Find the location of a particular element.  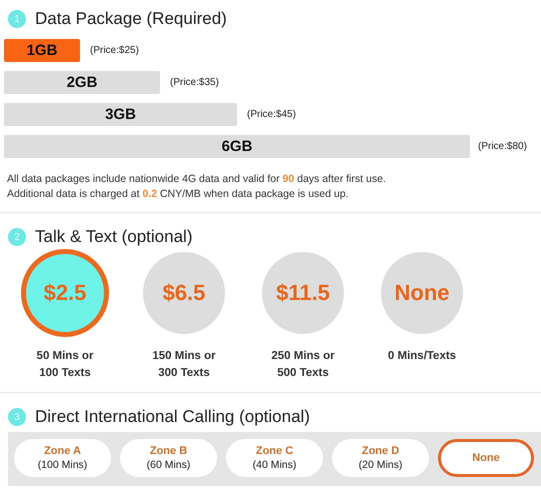

zone-option: Zone D (20 Mins) is located at coordinates (380, 458).